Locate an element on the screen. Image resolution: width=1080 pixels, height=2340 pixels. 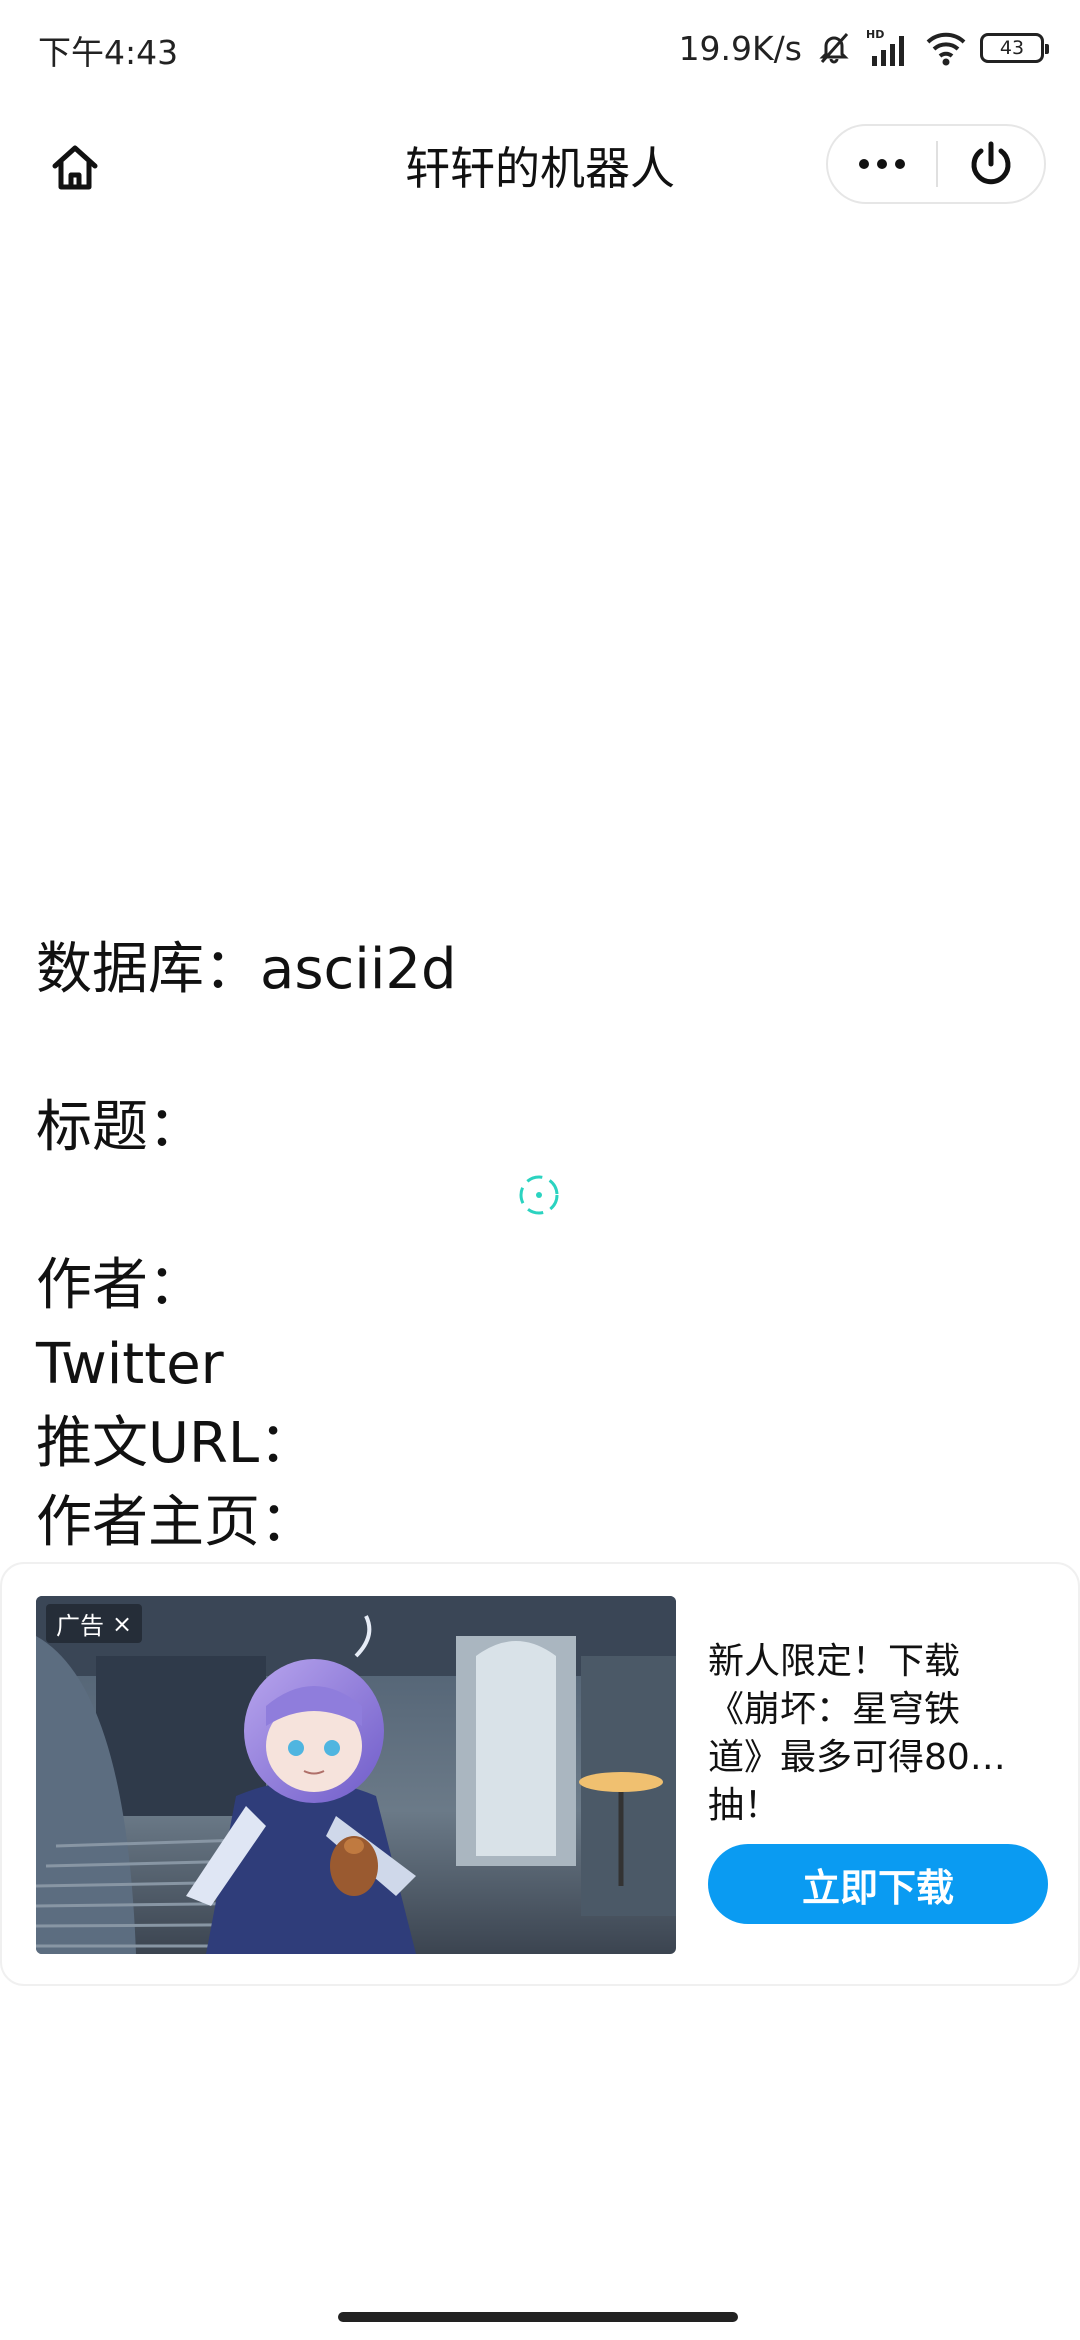
ad-image: 广告 × is located at coordinates (356, 1775).